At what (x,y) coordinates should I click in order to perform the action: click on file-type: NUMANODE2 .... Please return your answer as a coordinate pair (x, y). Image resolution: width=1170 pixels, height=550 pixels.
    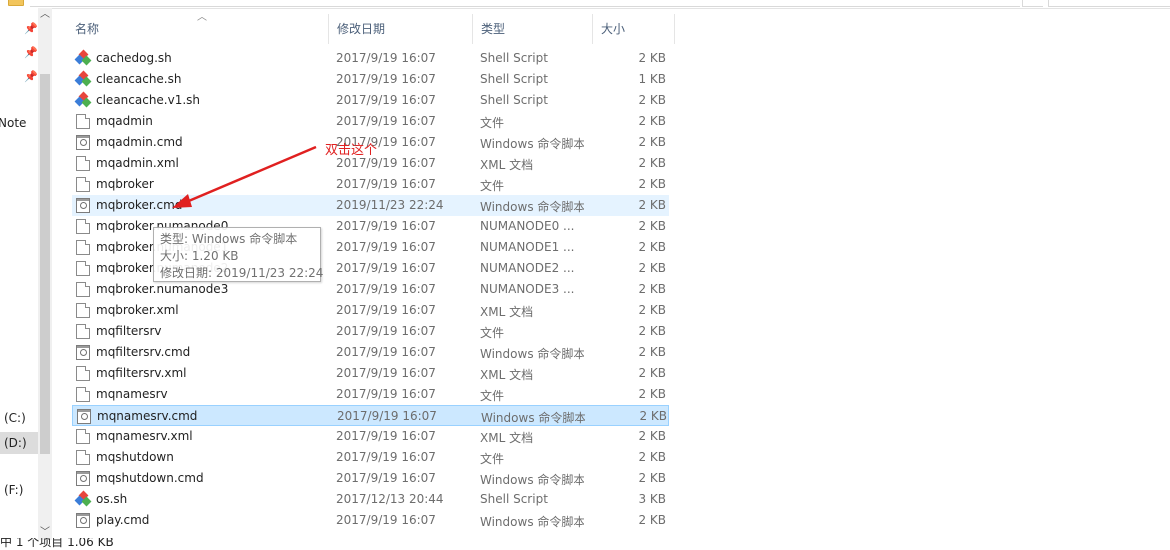
    Looking at the image, I should click on (527, 268).